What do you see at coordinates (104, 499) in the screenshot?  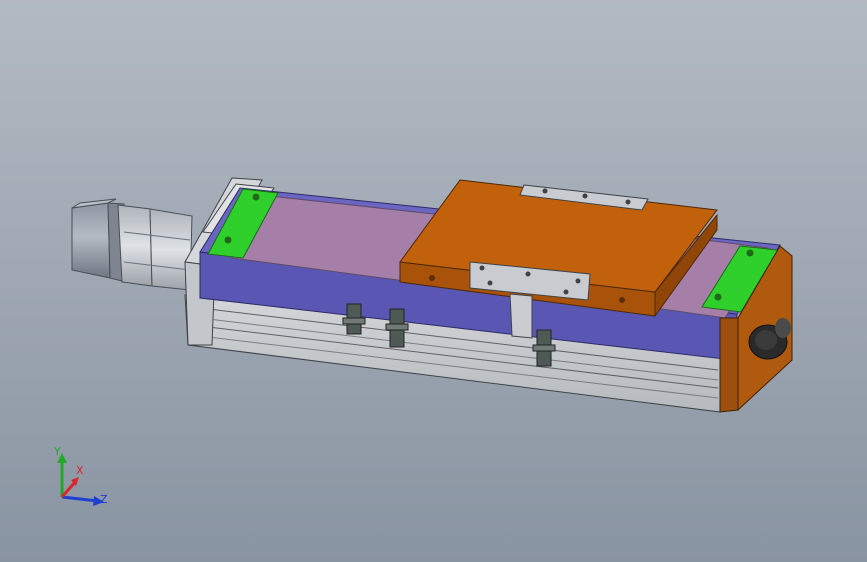 I see `z-axis-label: Z` at bounding box center [104, 499].